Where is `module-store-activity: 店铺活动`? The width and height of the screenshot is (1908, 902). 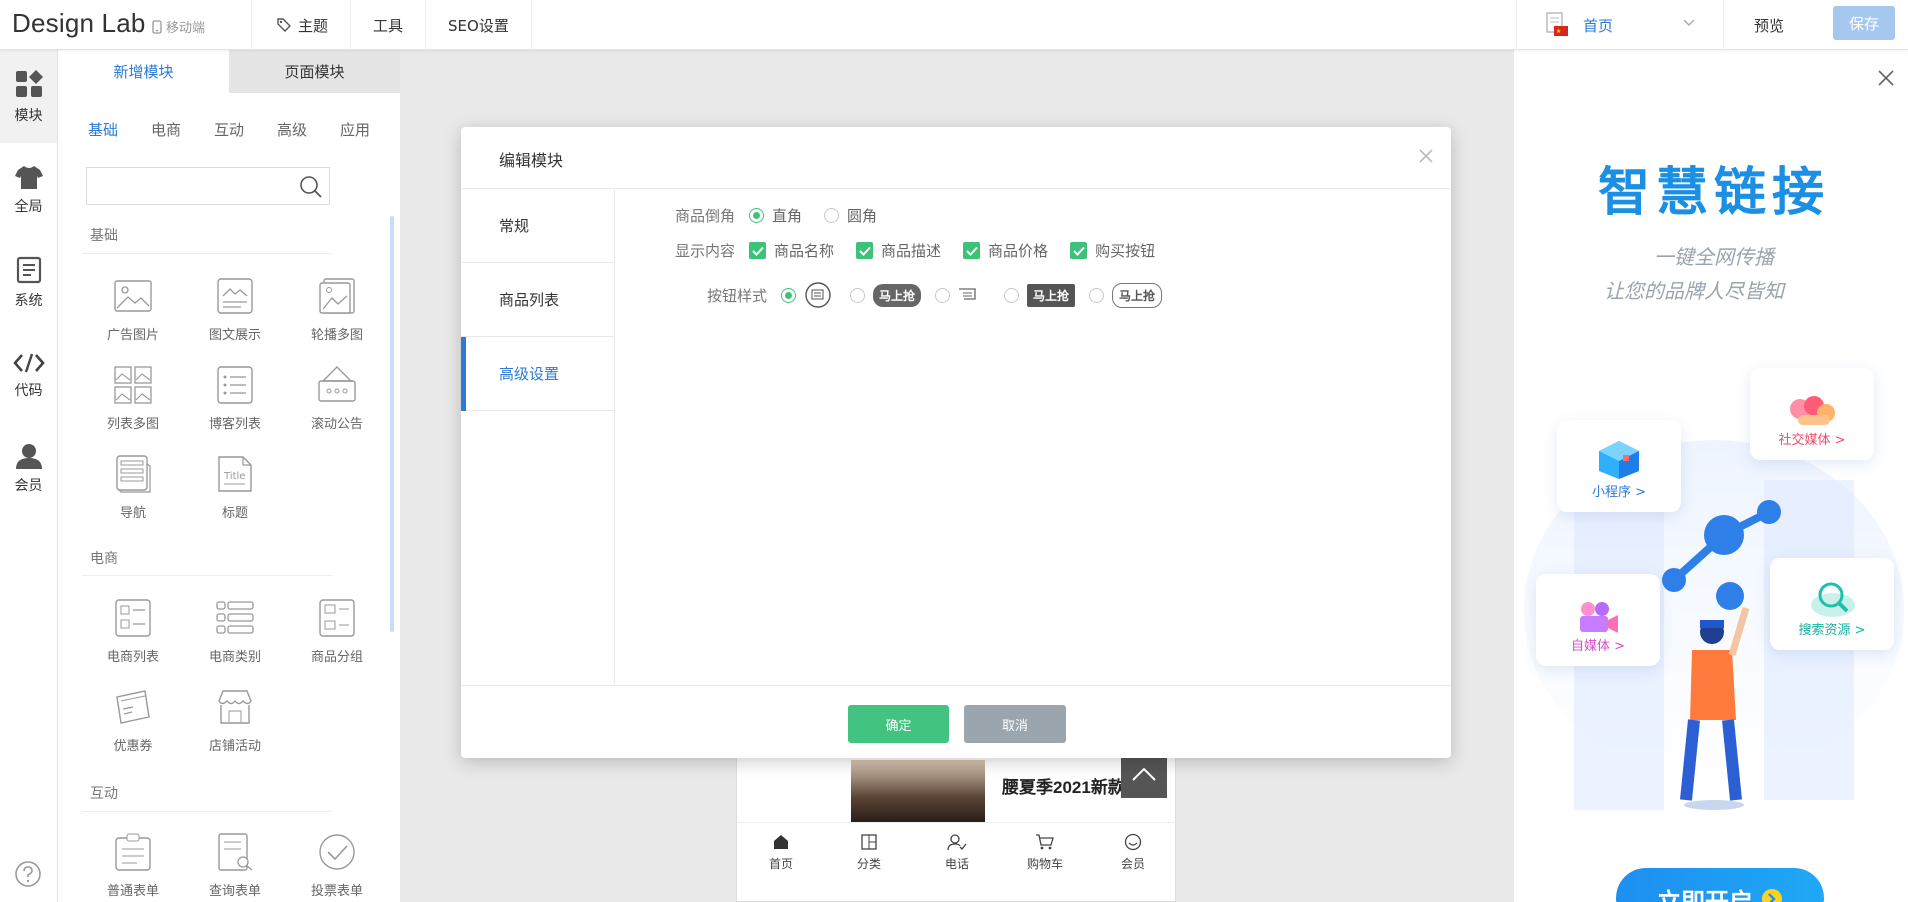 module-store-activity: 店铺活动 is located at coordinates (235, 720).